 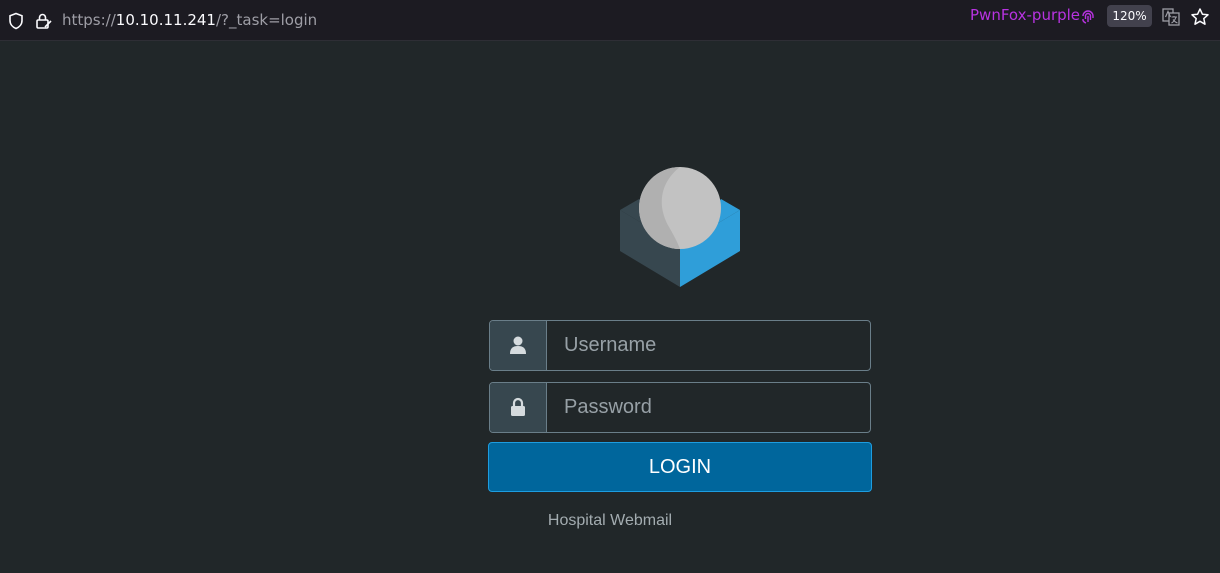 I want to click on password-input, so click(x=708, y=407).